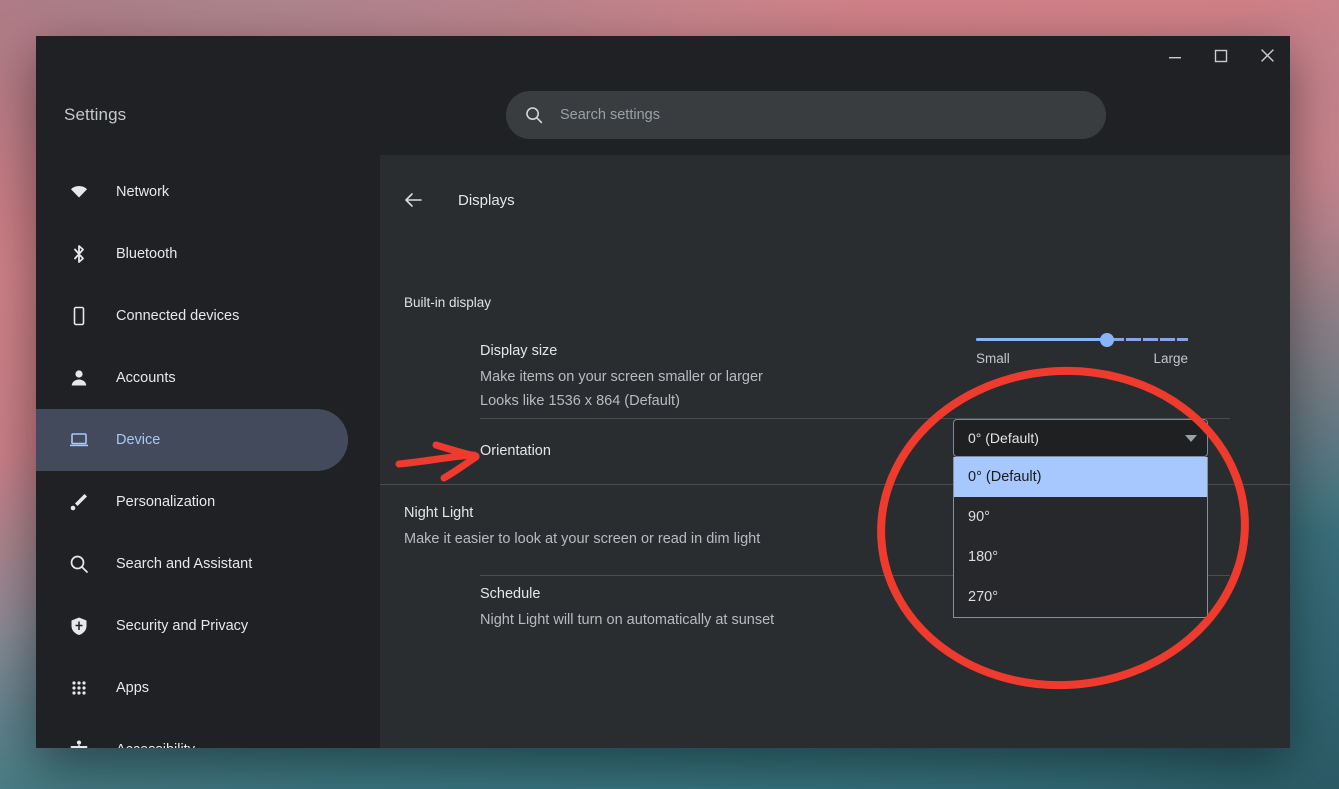  Describe the element at coordinates (178, 316) in the screenshot. I see `sidebar-item-label: Connected devices` at that location.